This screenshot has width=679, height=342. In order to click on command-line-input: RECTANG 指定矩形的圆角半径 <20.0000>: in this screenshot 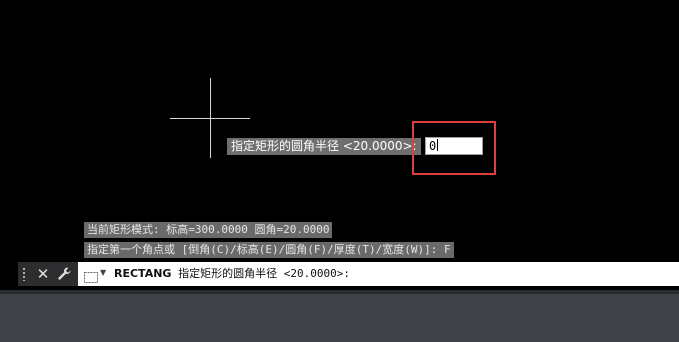, I will do `click(232, 274)`.